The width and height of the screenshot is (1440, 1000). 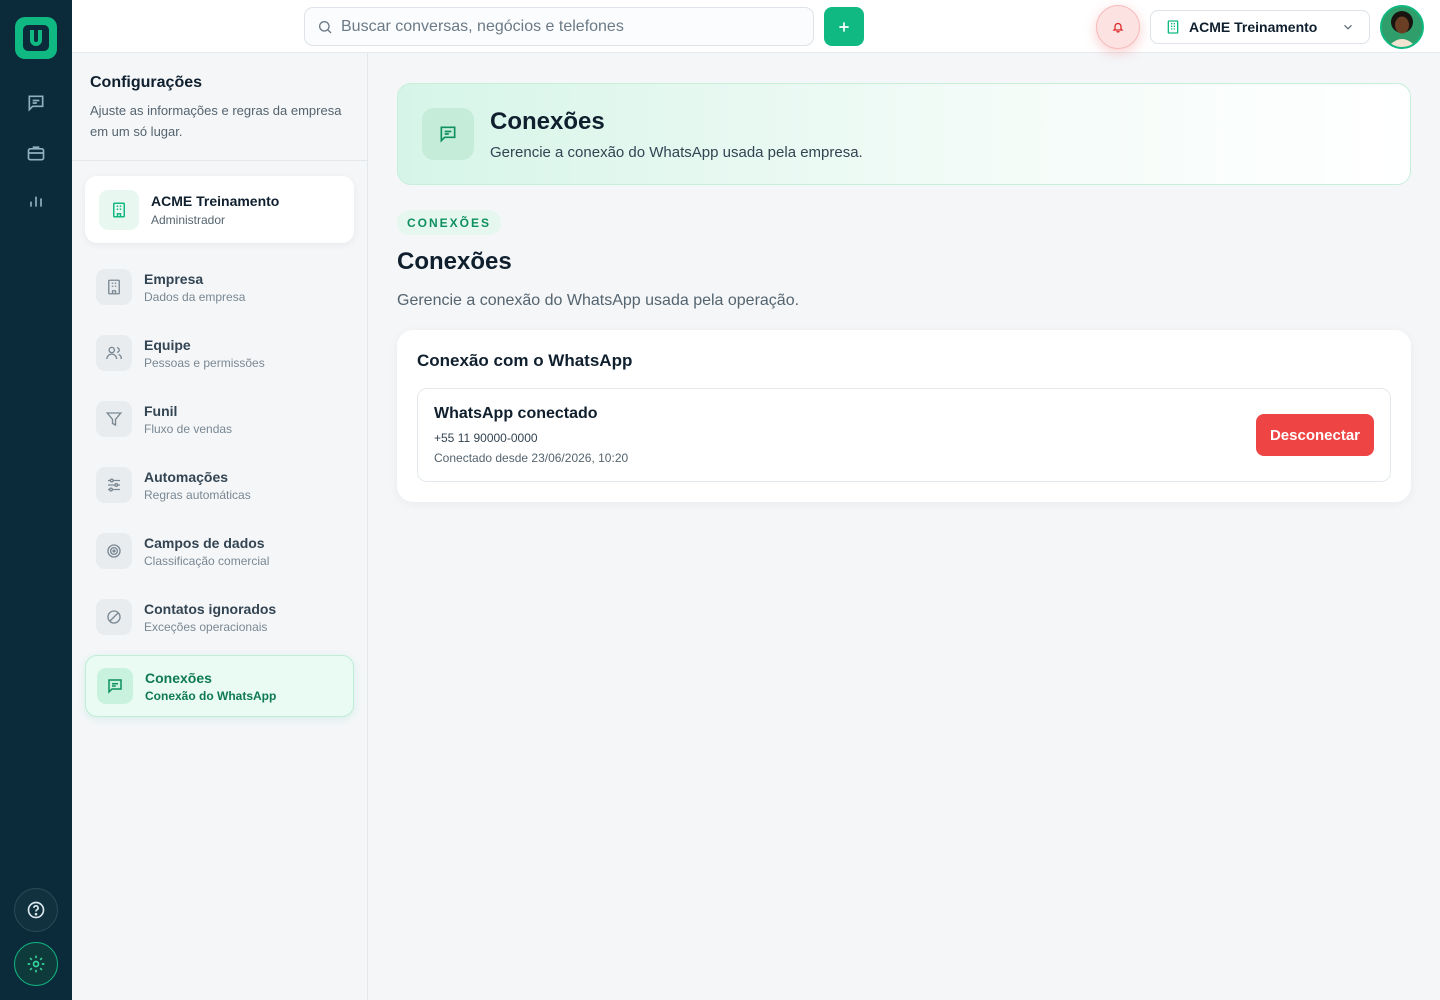 I want to click on sidebar-item-automacoes: Automações Regras automáticas, so click(x=219, y=485).